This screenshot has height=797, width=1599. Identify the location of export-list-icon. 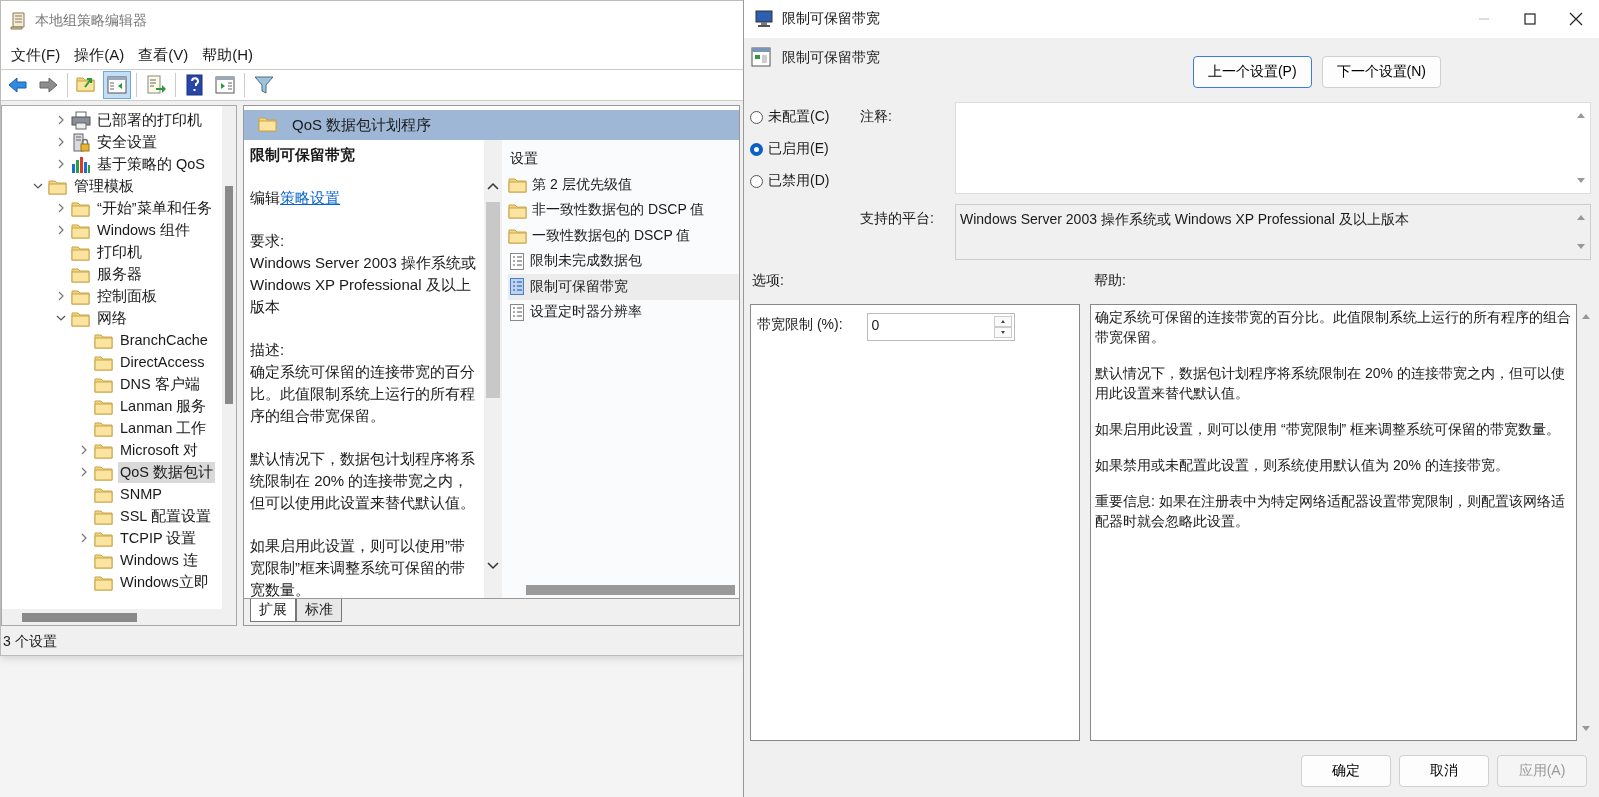
(156, 85).